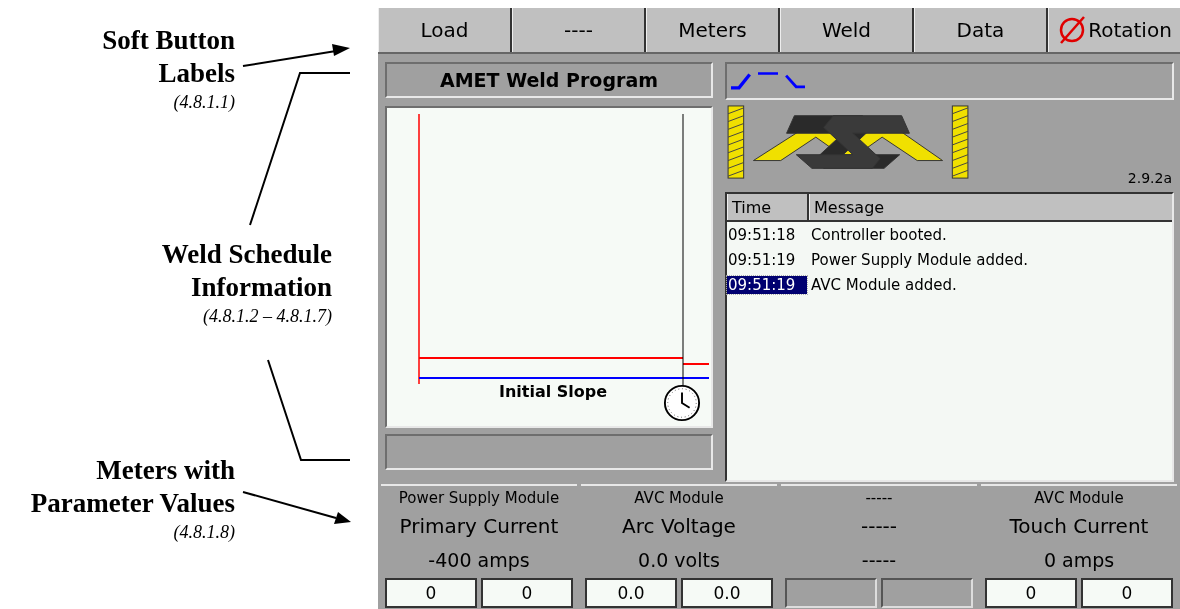 The width and height of the screenshot is (1180, 609). I want to click on parameter-value: -400 amps, so click(479, 560).